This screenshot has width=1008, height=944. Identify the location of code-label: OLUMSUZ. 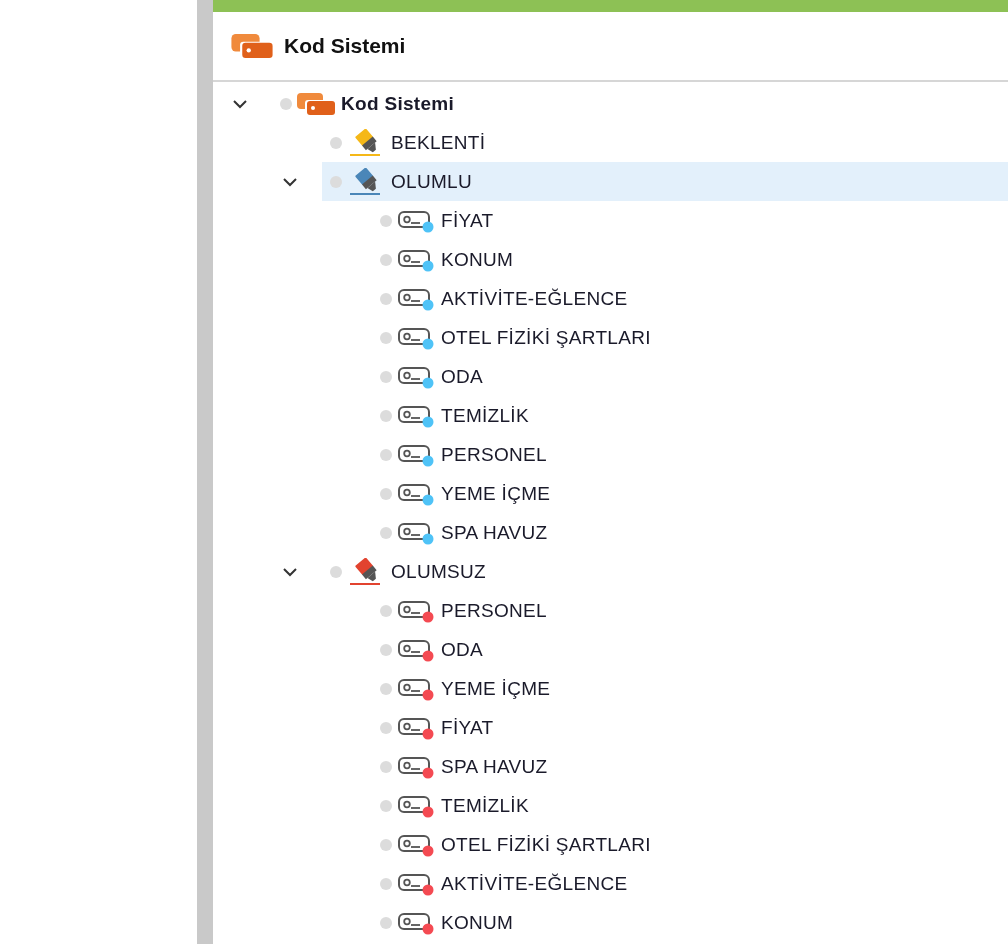
(438, 571).